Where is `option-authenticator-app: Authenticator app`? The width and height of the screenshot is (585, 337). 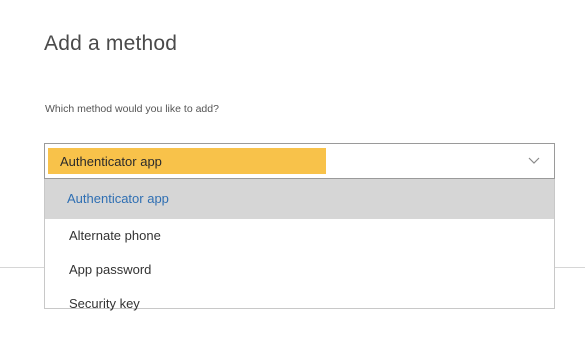
option-authenticator-app: Authenticator app is located at coordinates (299, 199).